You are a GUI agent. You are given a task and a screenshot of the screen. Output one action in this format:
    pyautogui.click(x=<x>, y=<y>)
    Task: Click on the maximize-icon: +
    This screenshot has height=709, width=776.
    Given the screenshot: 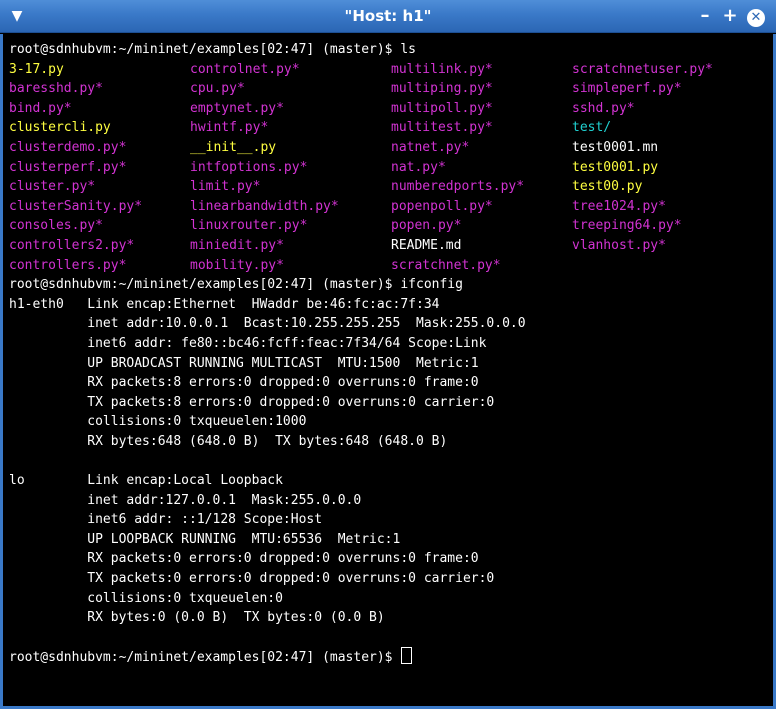 What is the action you would take?
    pyautogui.click(x=730, y=16)
    